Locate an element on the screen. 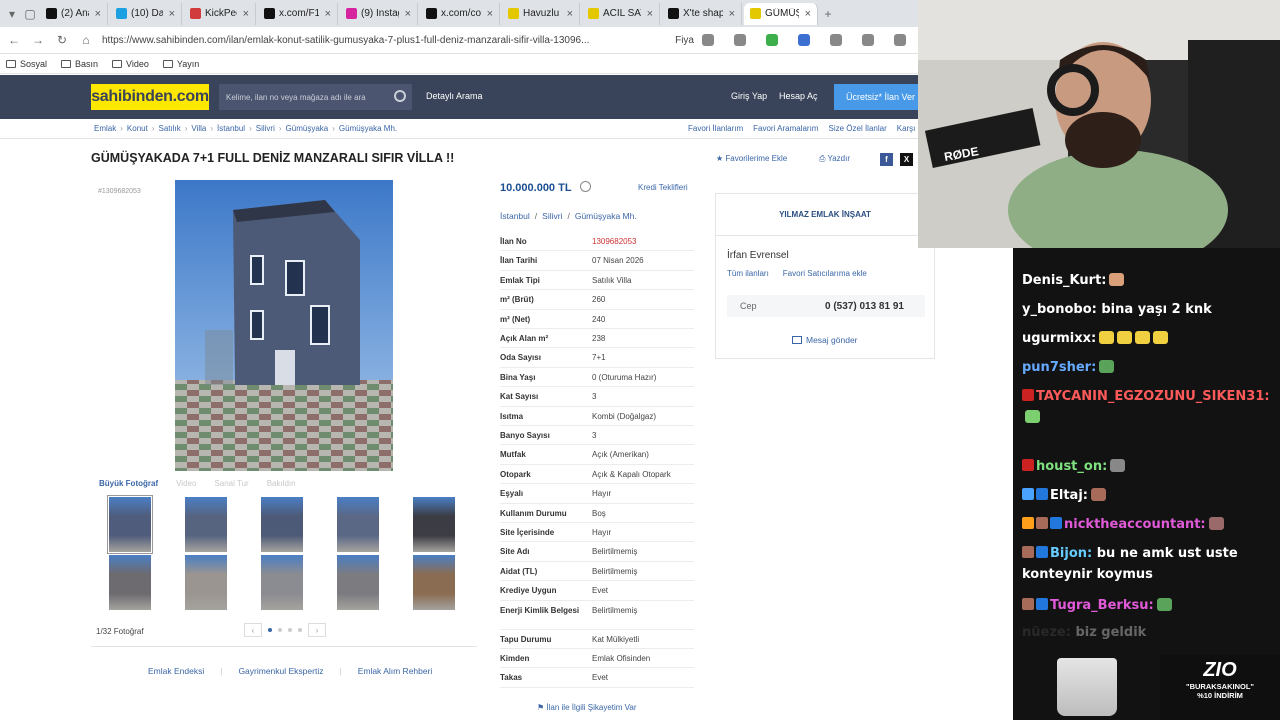  footer-link: Gayrimenkul Ekspertiz is located at coordinates (280, 671).